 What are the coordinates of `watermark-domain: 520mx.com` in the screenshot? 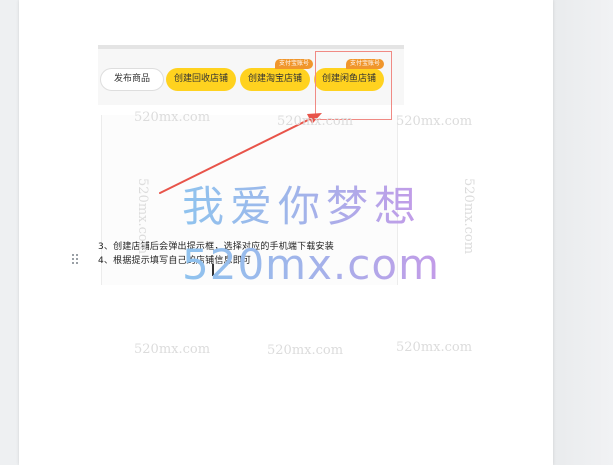 It's located at (311, 264).